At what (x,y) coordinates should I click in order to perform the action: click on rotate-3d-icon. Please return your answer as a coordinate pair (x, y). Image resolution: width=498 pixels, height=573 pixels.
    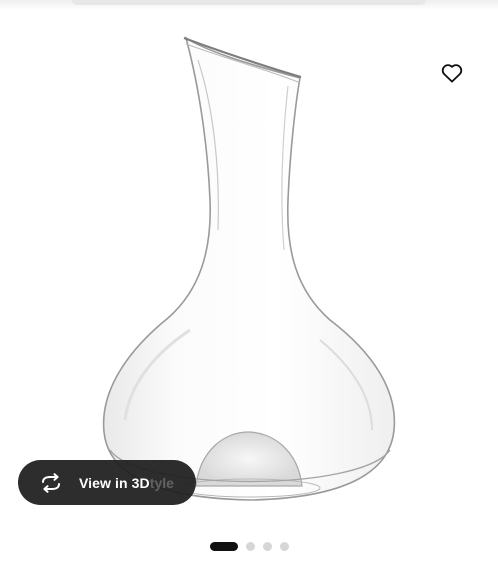
    Looking at the image, I should click on (51, 483).